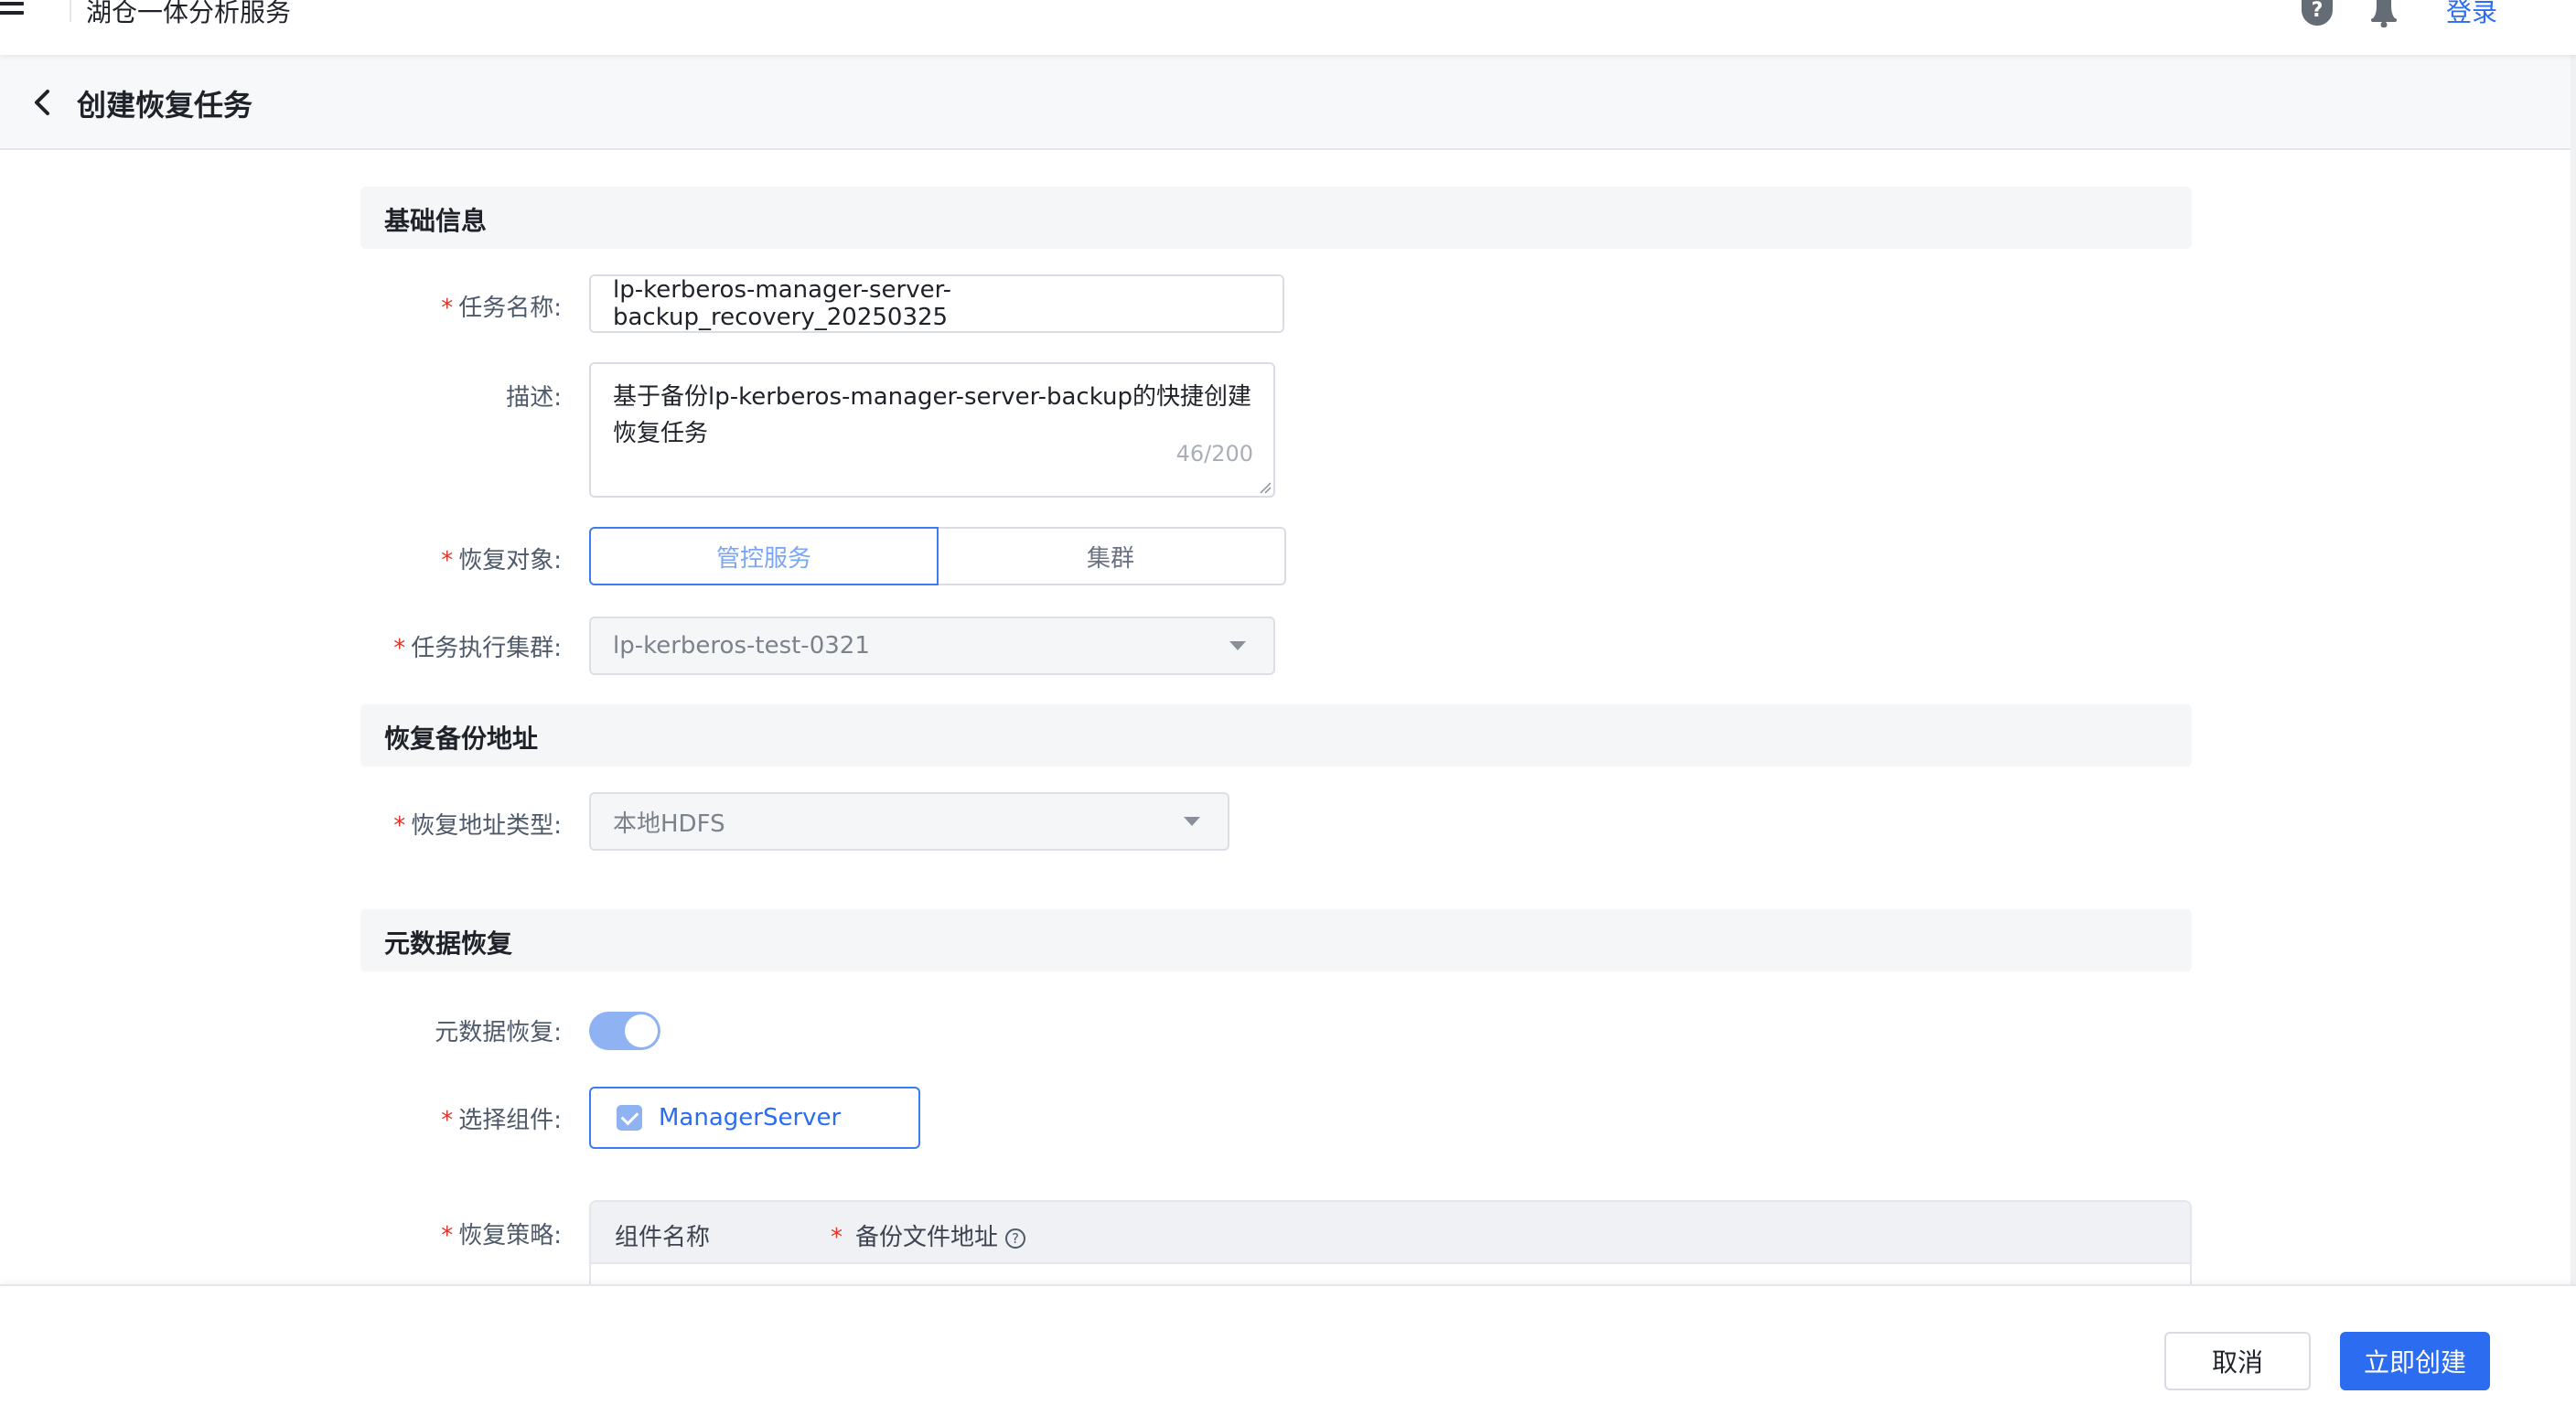  What do you see at coordinates (1111, 556) in the screenshot?
I see `restore-target-option-cluster: 集群` at bounding box center [1111, 556].